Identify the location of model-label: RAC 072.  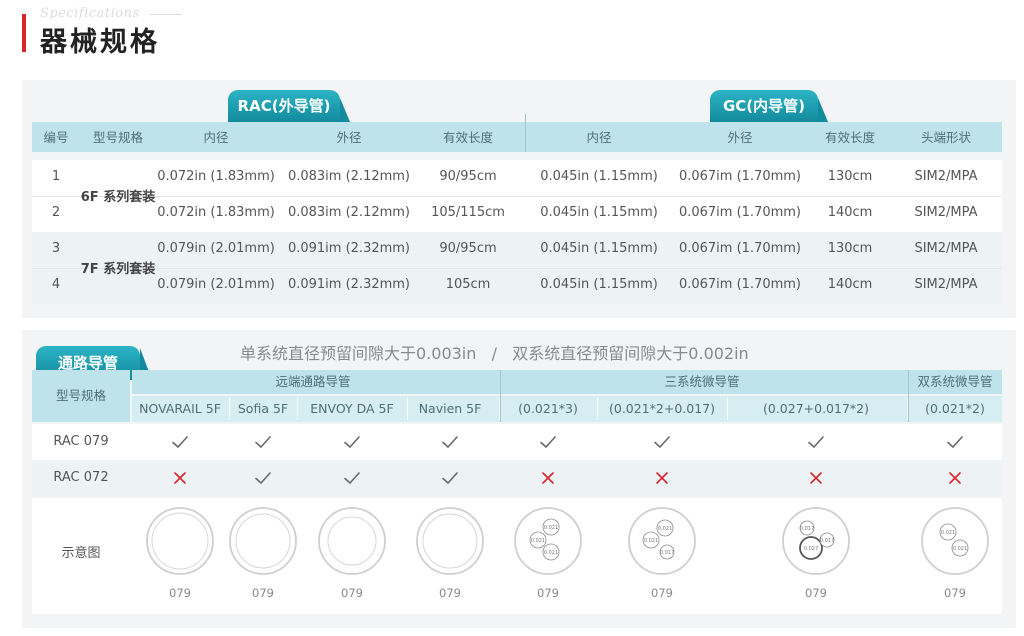
(81, 477).